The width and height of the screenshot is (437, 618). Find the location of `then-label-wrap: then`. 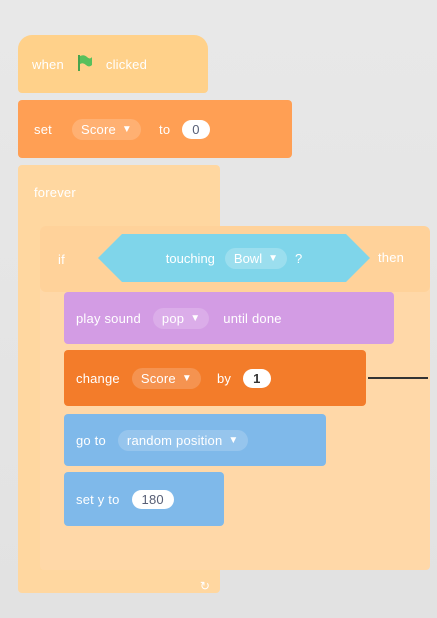

then-label-wrap: then is located at coordinates (404, 257).